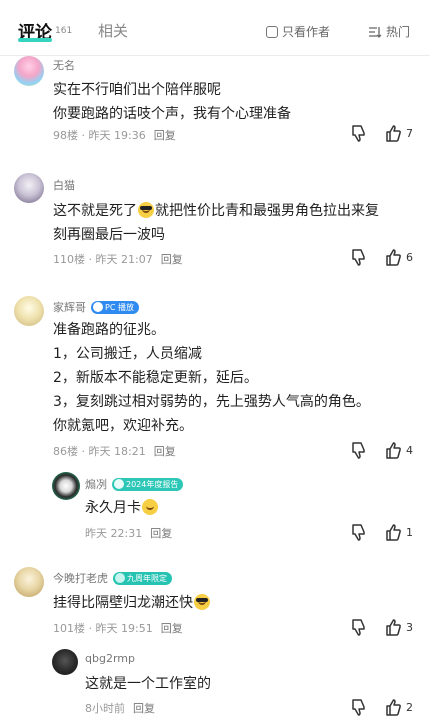 The width and height of the screenshot is (430, 721). I want to click on username: 今晚打老虎 九周年限定, so click(112, 578).